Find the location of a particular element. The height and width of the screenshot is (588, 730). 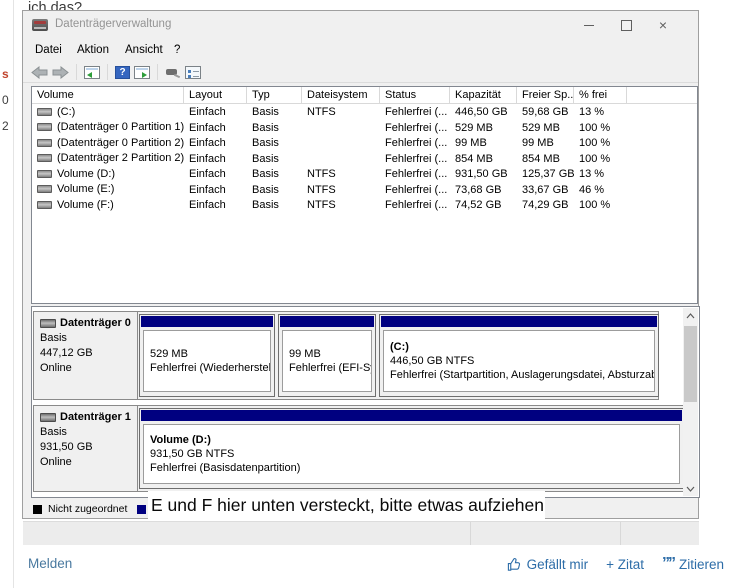

minimize-icon is located at coordinates (589, 25).